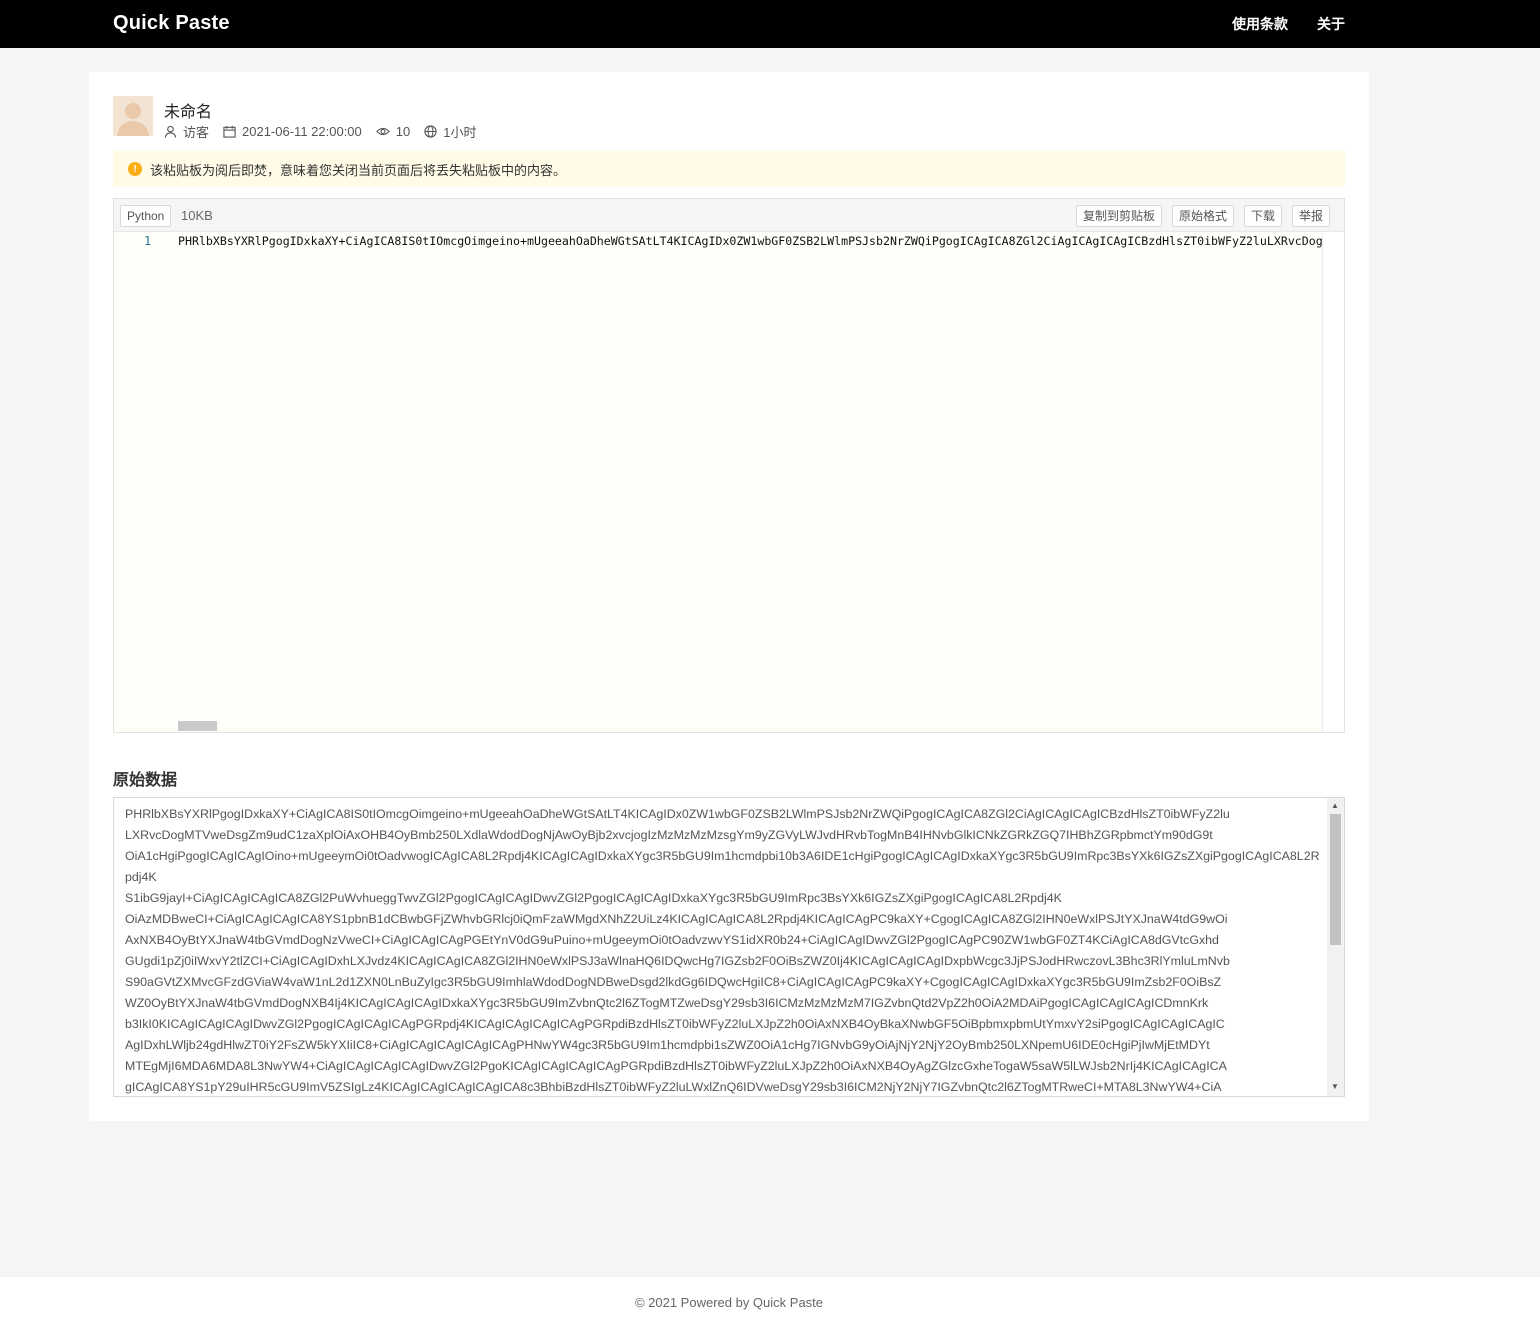 This screenshot has width=1540, height=1326. I want to click on meta-author: 访客, so click(186, 131).